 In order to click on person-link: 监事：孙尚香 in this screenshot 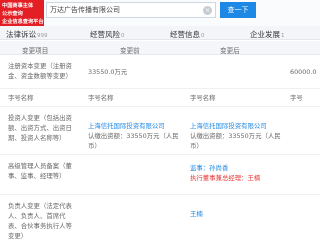, I will do `click(240, 168)`.